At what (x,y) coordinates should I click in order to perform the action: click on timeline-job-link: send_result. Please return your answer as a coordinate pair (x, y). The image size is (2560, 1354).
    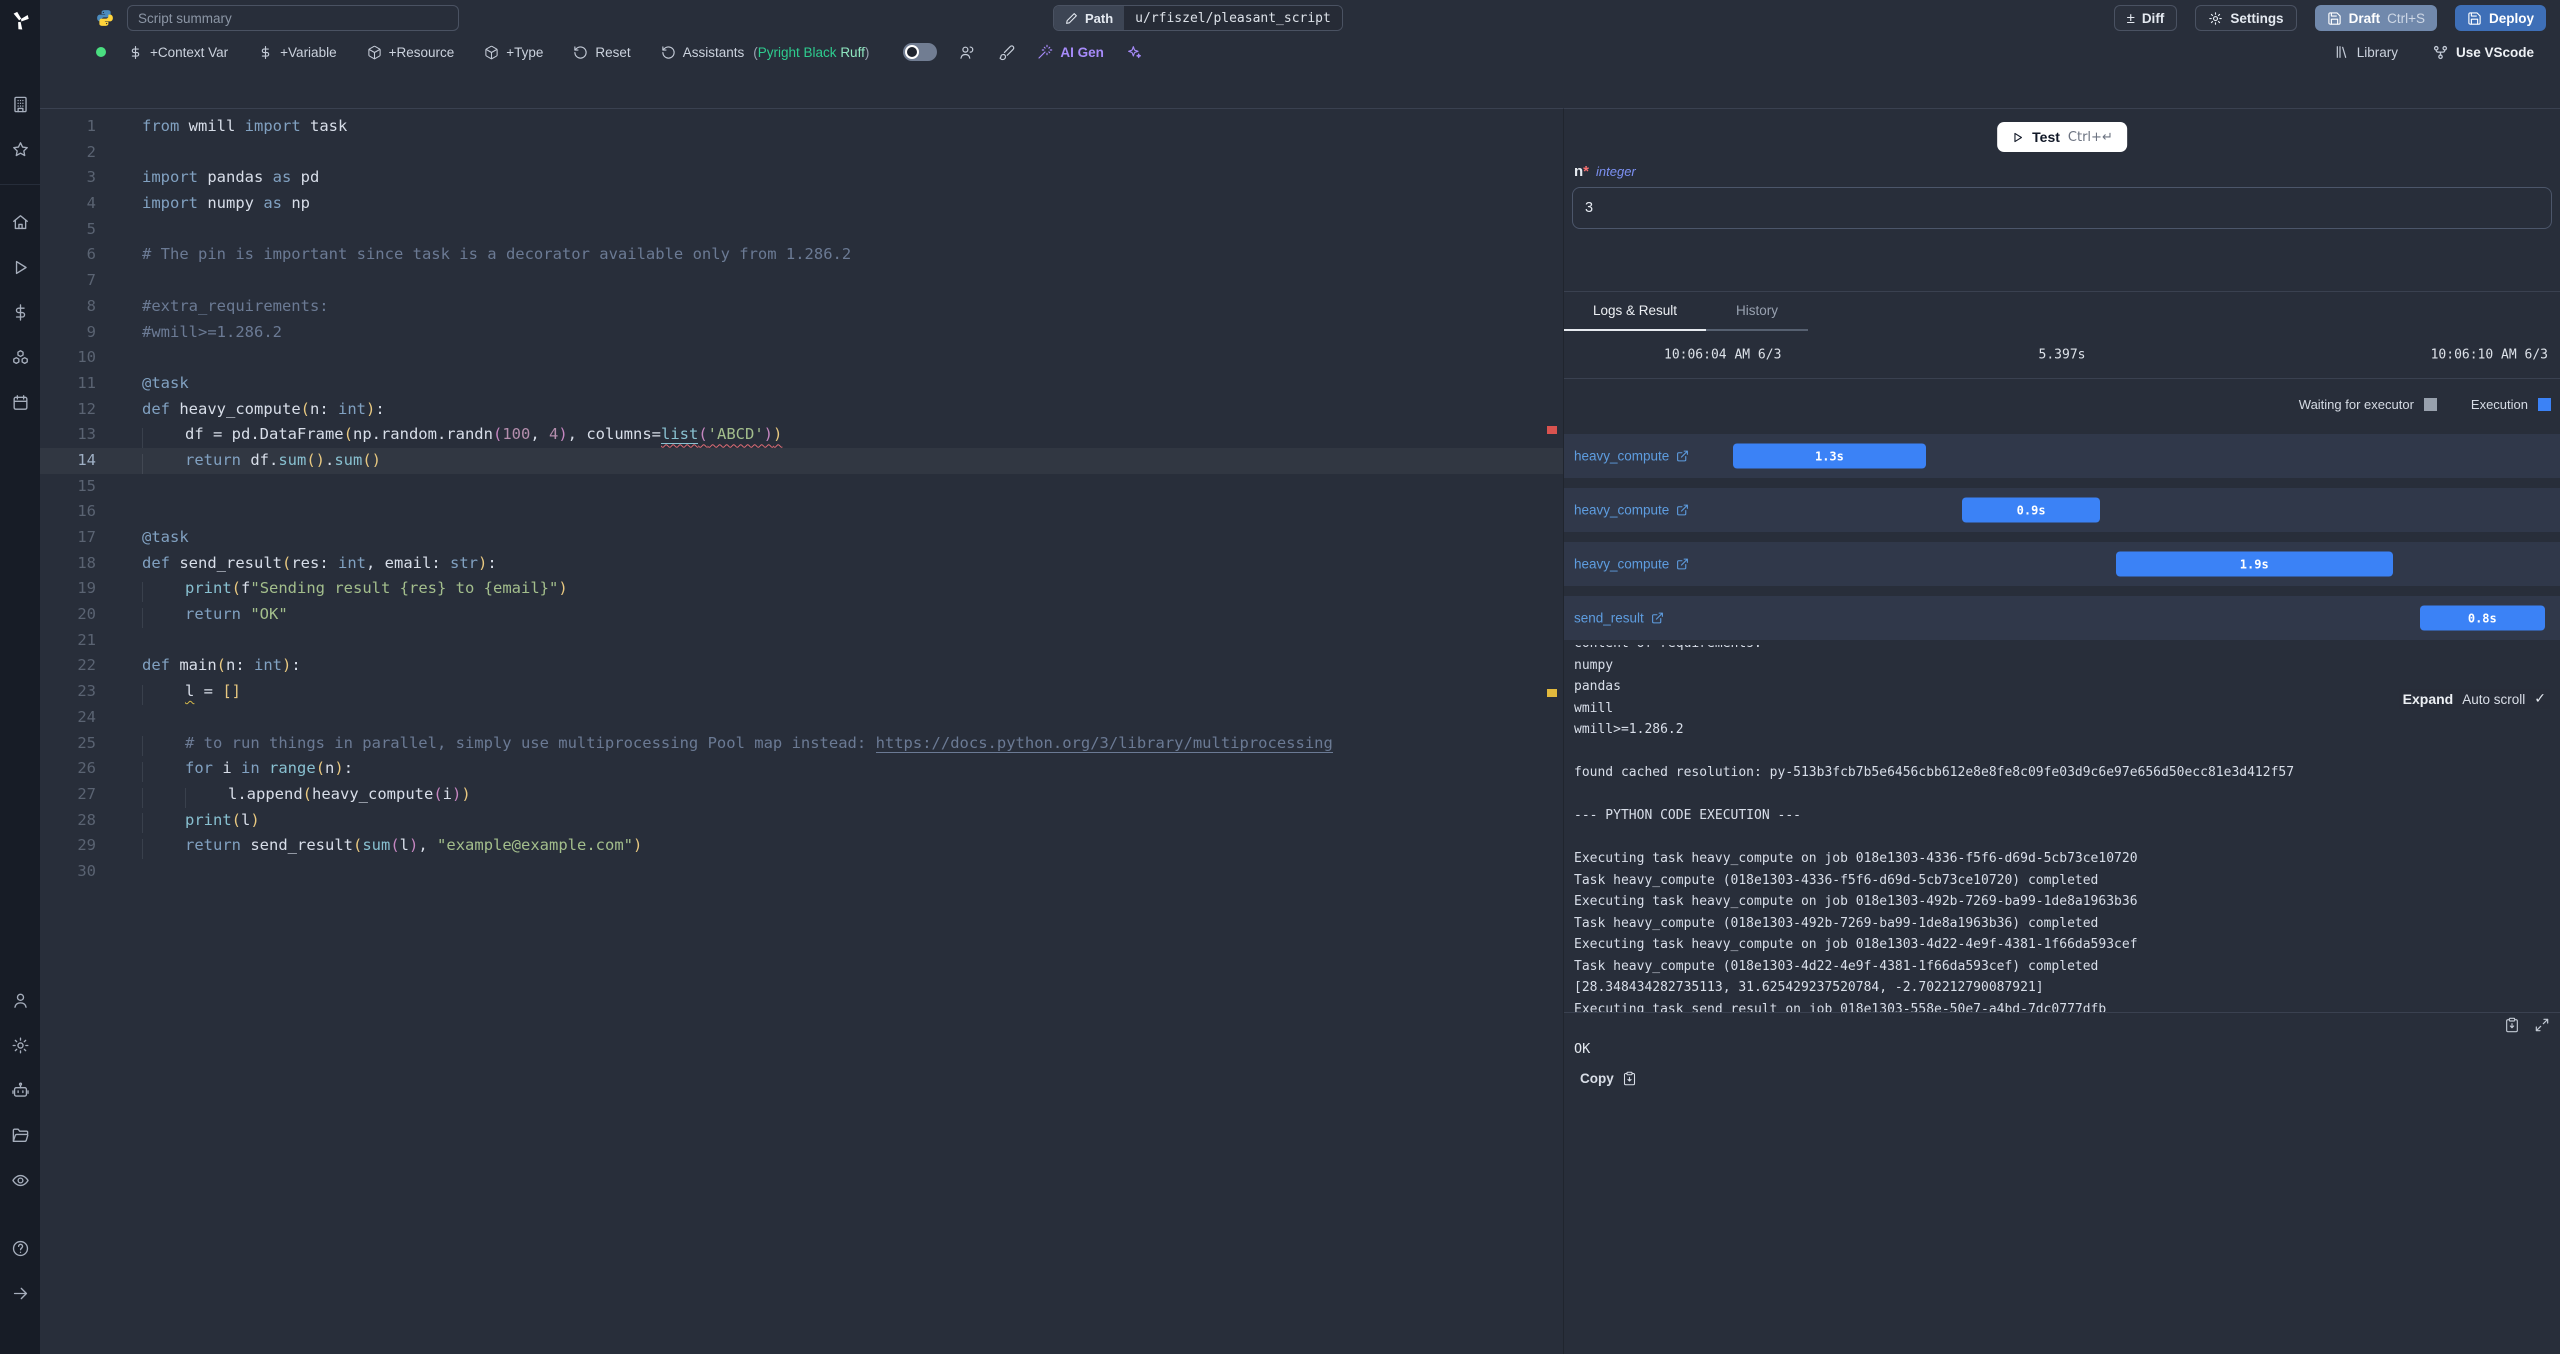
    Looking at the image, I should click on (1619, 618).